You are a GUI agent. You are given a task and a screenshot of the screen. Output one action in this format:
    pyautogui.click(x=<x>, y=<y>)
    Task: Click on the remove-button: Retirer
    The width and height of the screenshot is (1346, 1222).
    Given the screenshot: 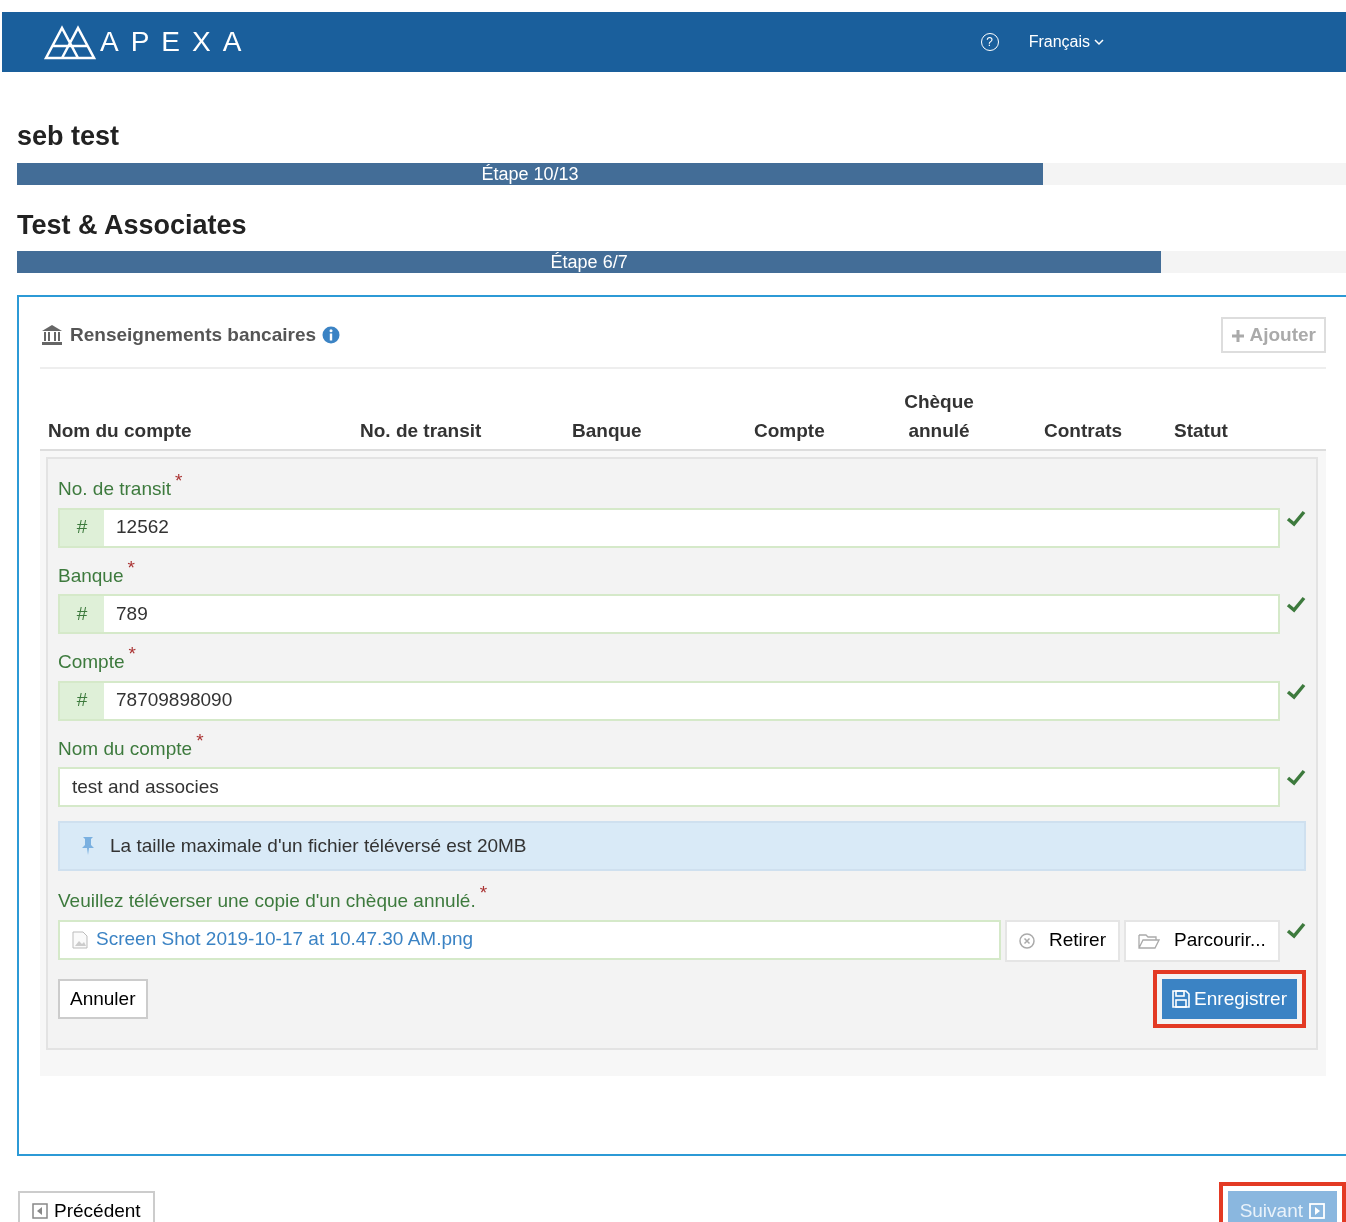 What is the action you would take?
    pyautogui.click(x=1062, y=940)
    